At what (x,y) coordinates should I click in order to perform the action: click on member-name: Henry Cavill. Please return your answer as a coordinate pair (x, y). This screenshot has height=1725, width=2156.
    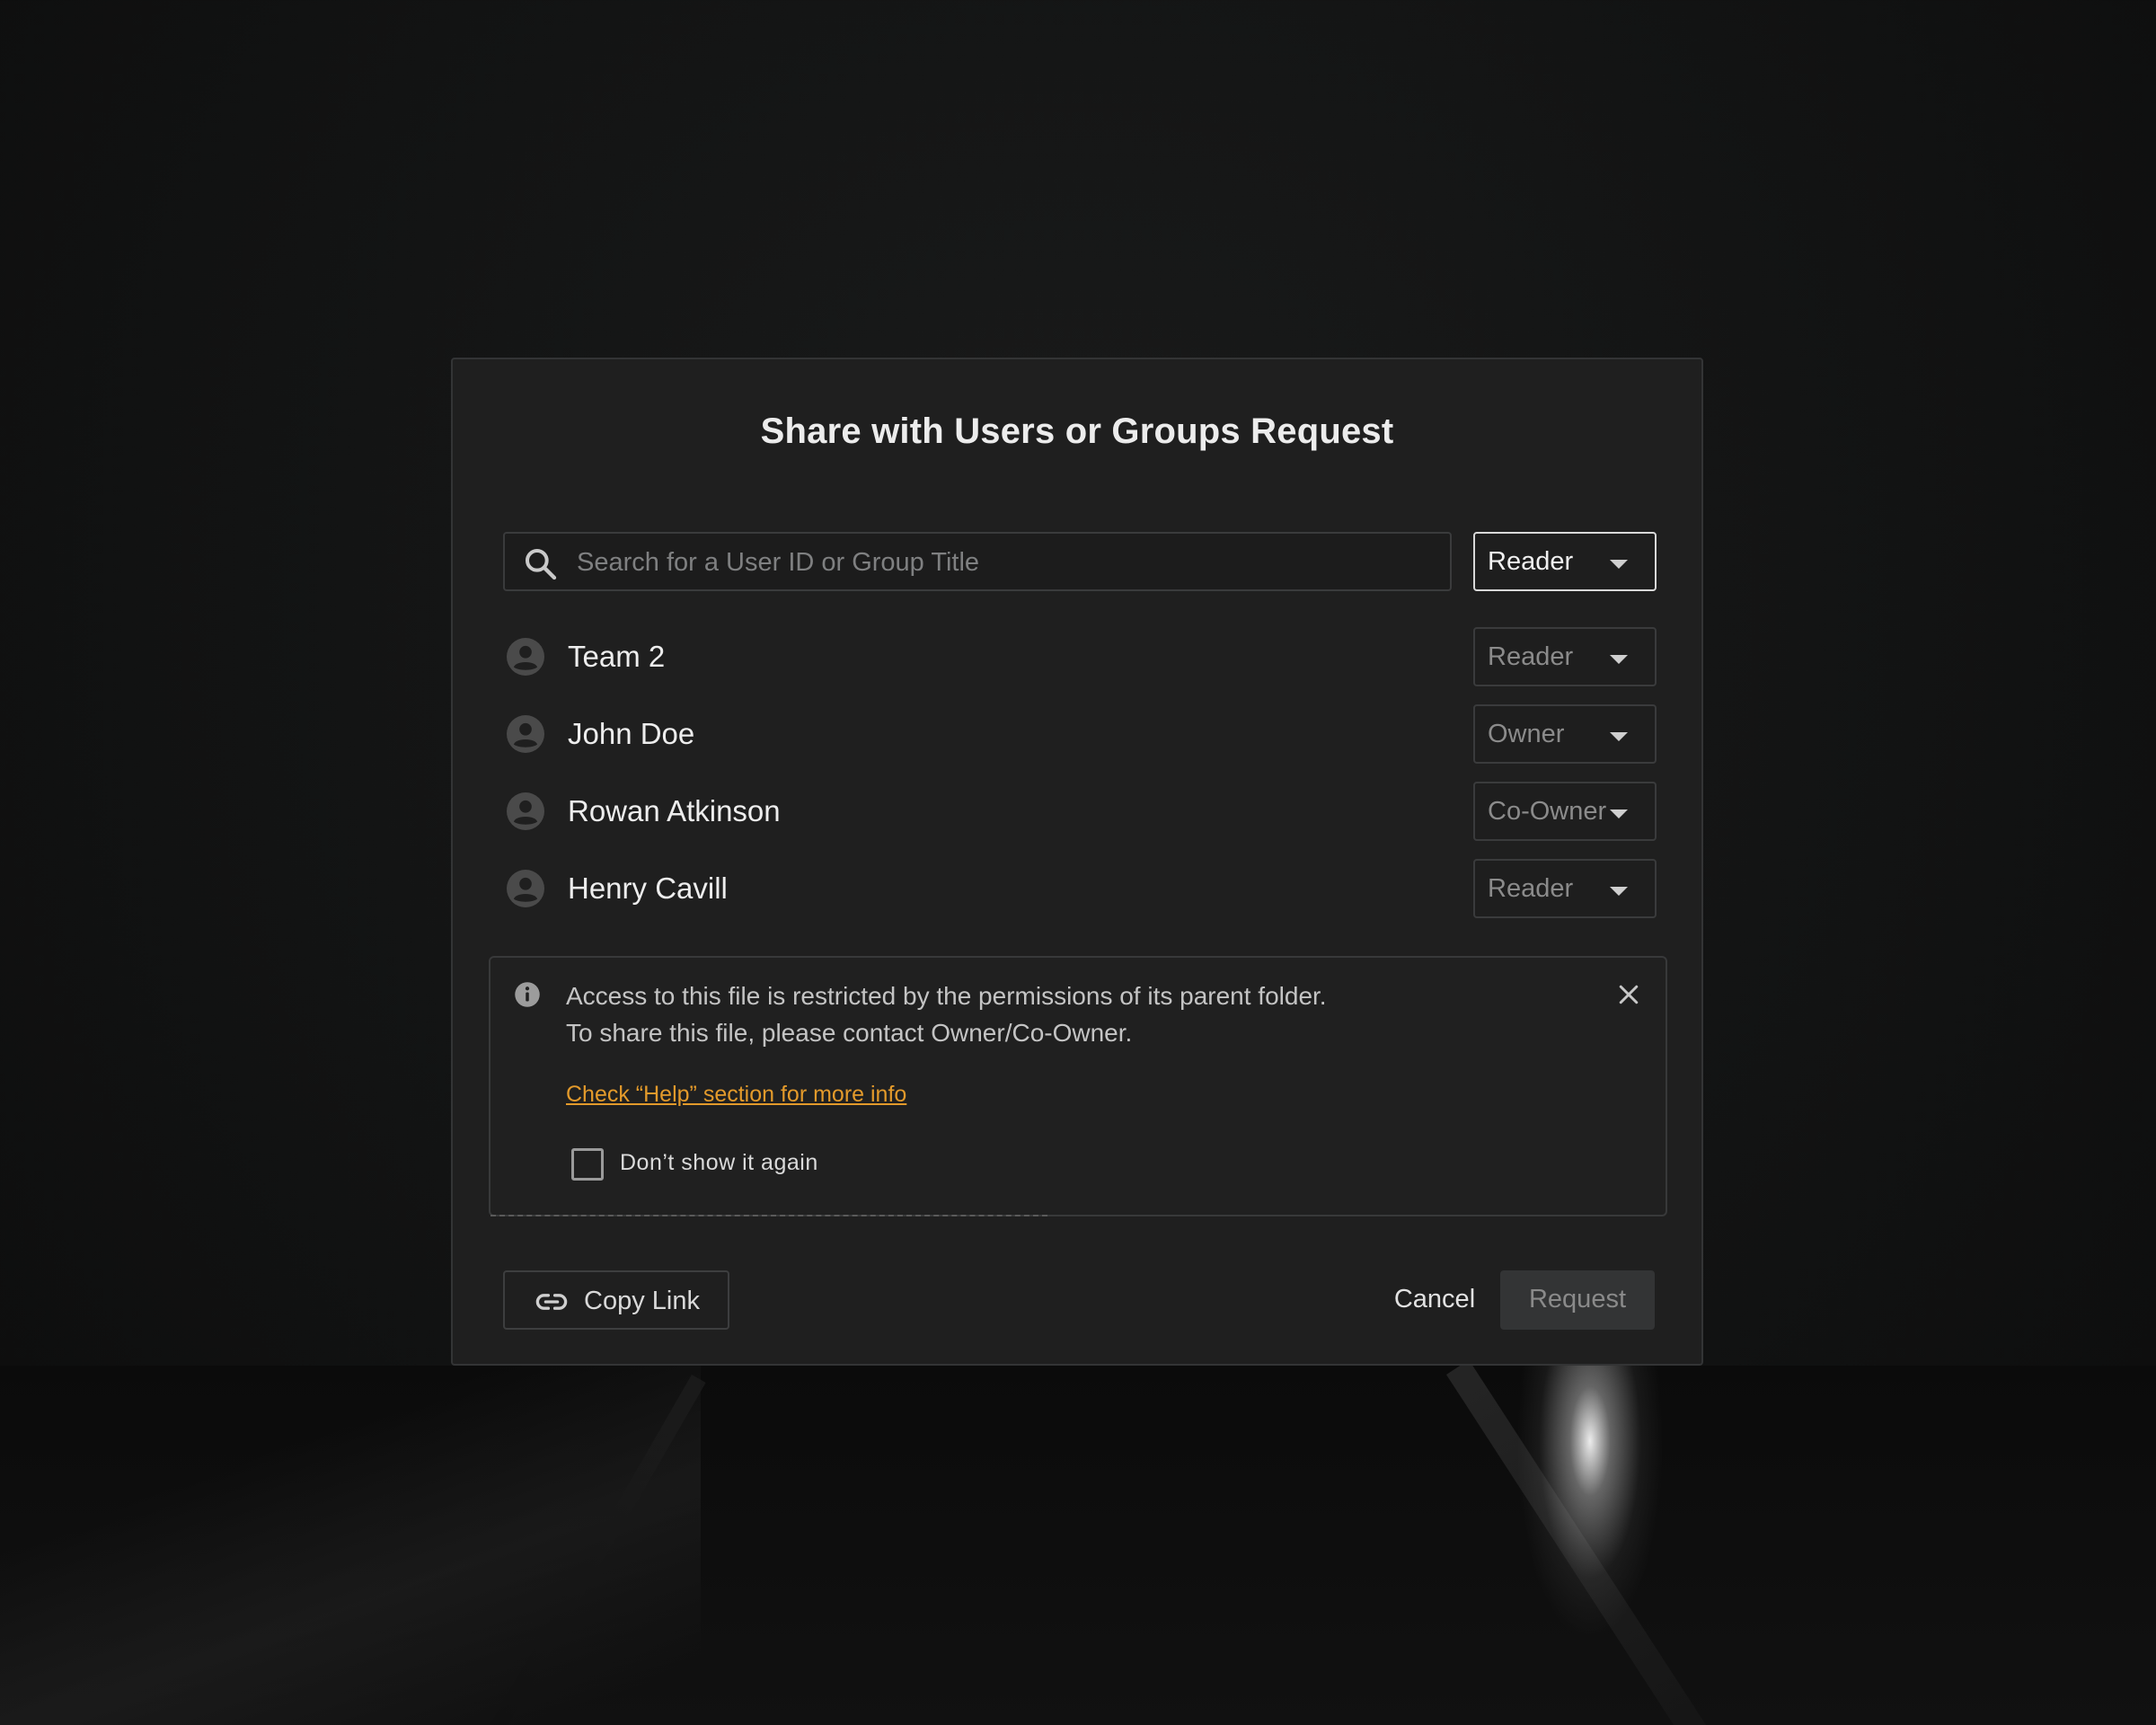
    Looking at the image, I should click on (648, 888).